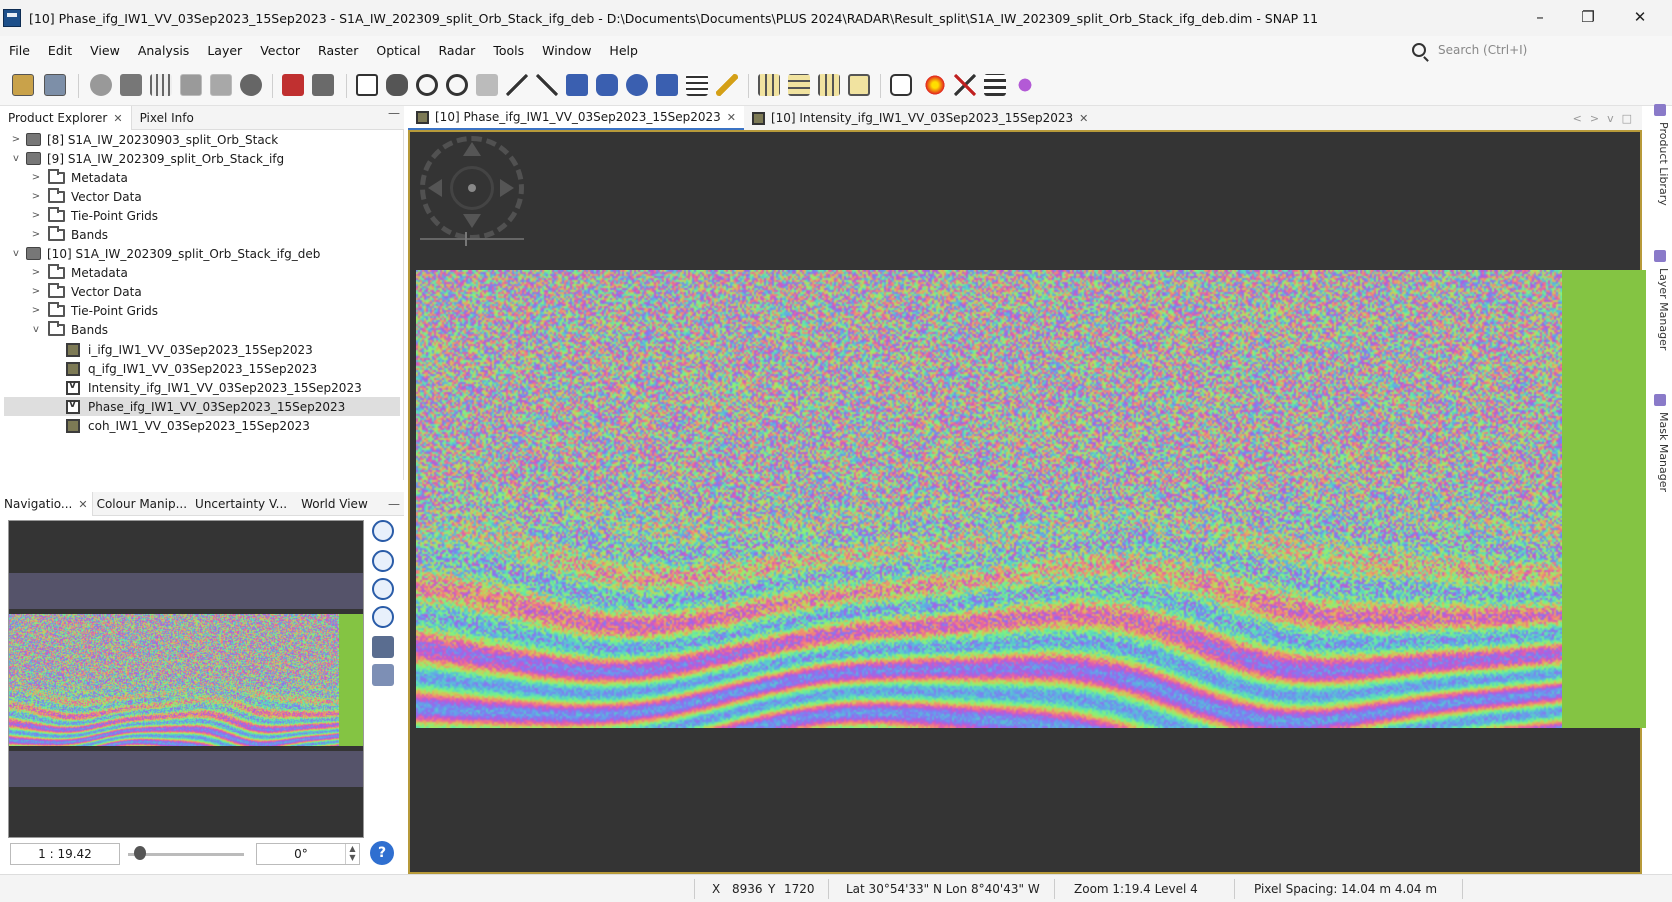 The image size is (1672, 902). What do you see at coordinates (547, 85) in the screenshot?
I see `polyline-draw-icon` at bounding box center [547, 85].